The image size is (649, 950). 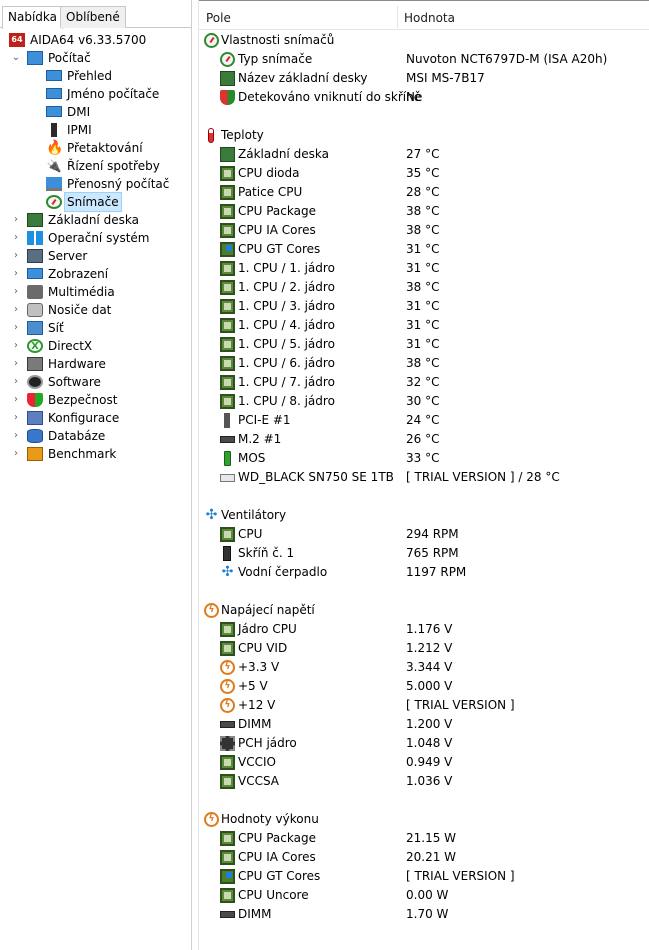 What do you see at coordinates (96, 436) in the screenshot?
I see `tree-item: › Databáze` at bounding box center [96, 436].